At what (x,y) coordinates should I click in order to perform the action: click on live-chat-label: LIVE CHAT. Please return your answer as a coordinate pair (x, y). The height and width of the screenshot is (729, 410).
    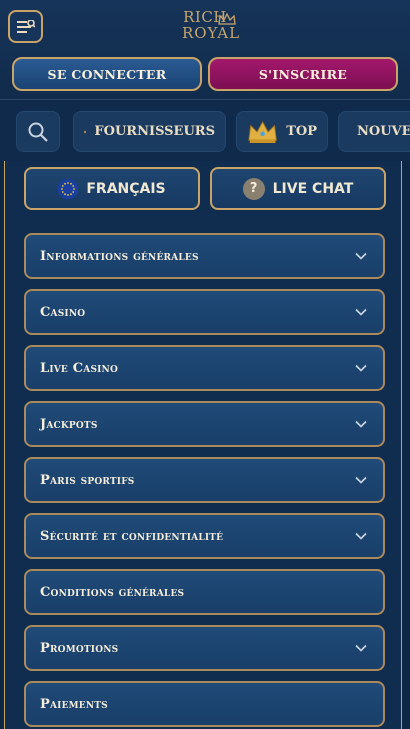
    Looking at the image, I should click on (313, 188).